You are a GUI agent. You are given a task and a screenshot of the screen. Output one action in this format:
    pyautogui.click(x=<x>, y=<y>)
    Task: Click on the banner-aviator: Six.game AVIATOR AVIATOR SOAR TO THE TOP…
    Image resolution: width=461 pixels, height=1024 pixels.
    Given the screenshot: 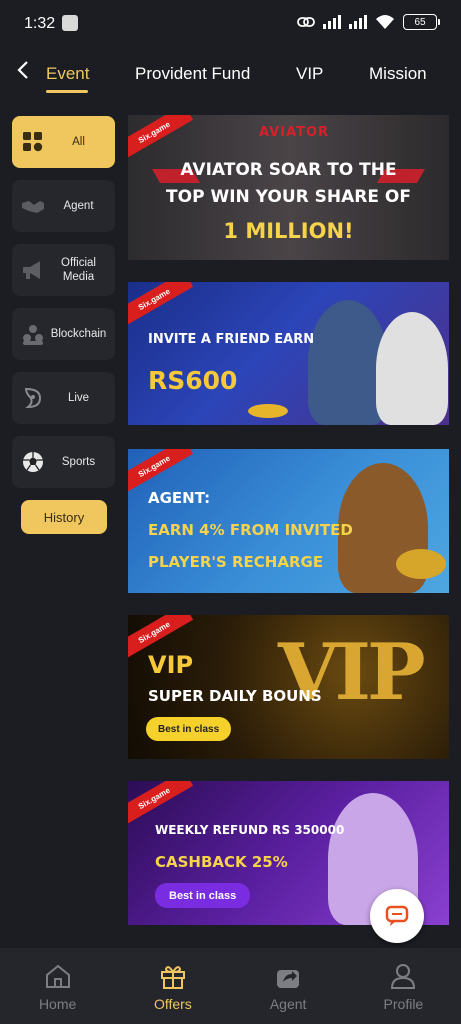 What is the action you would take?
    pyautogui.click(x=288, y=187)
    